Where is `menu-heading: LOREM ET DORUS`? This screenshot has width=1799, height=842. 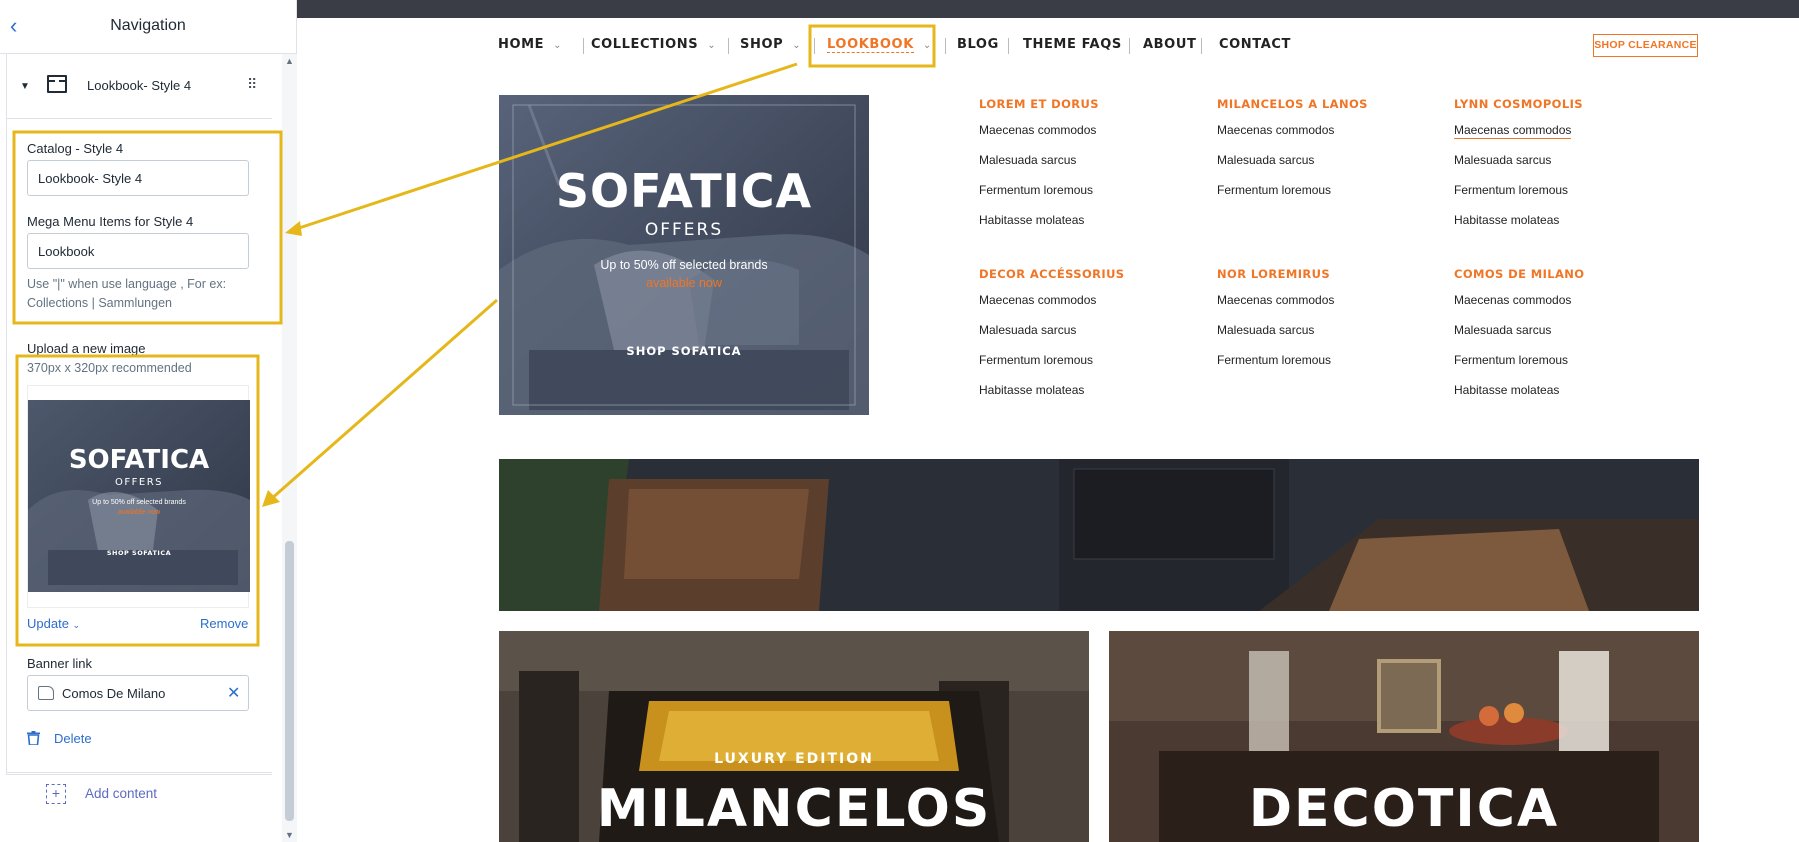 menu-heading: LOREM ET DORUS is located at coordinates (1039, 104).